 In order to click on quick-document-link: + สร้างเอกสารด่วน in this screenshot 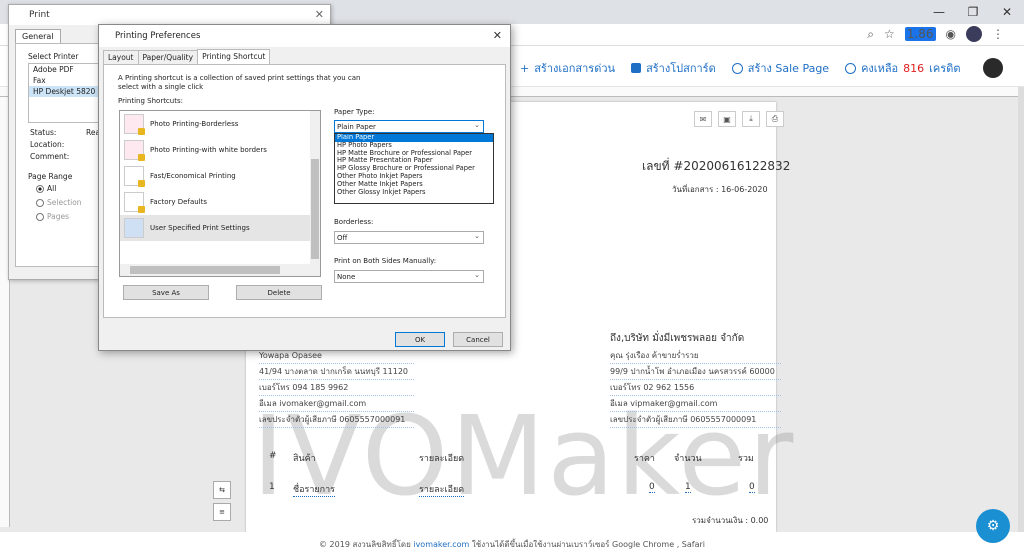, I will do `click(567, 68)`.